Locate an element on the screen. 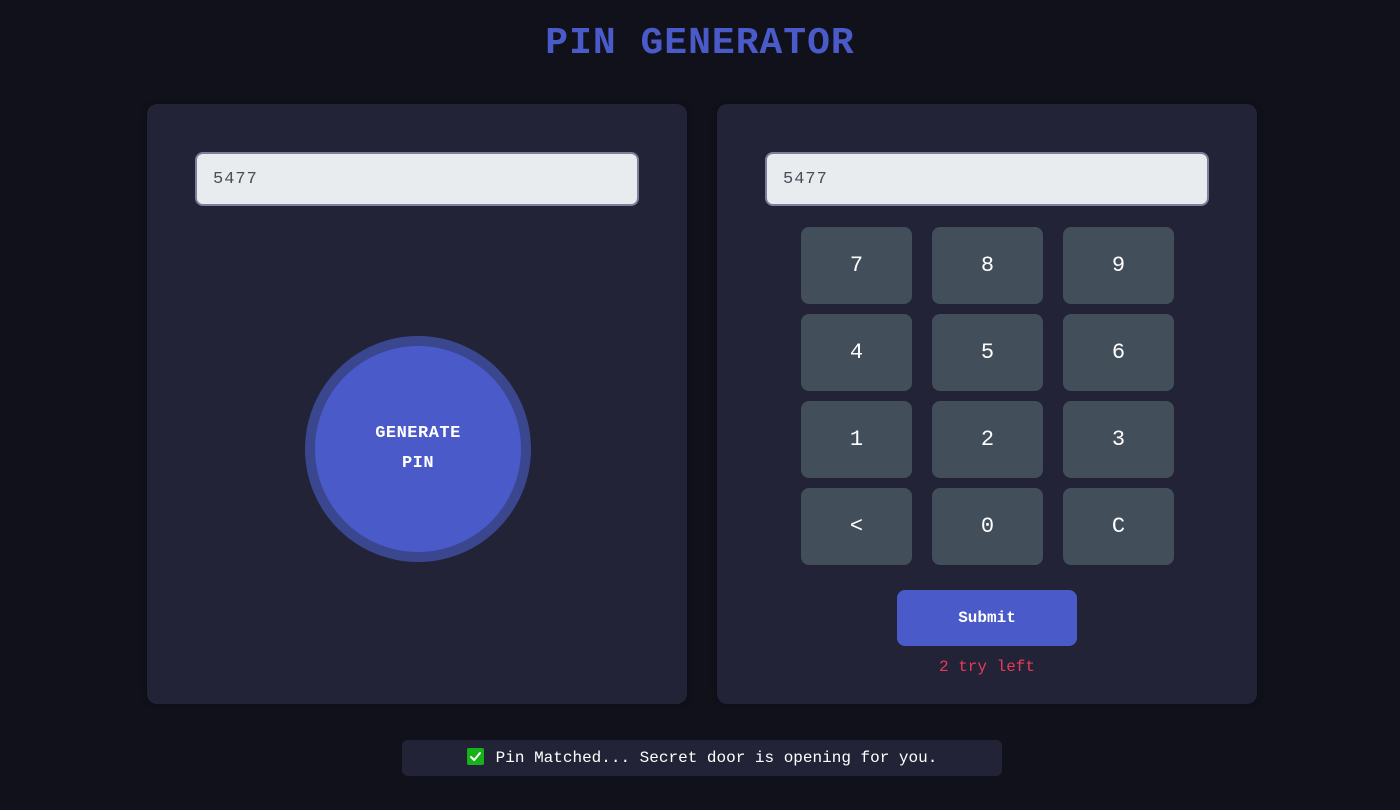  key-1: 1 is located at coordinates (856, 439).